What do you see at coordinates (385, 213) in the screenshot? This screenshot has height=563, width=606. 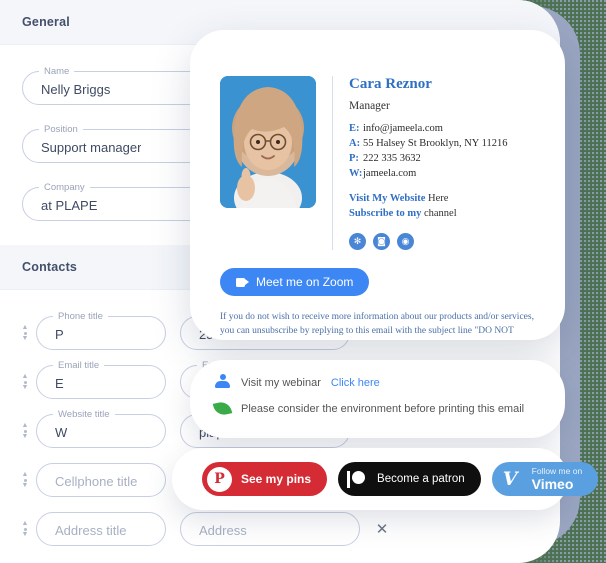 I see `subscribe-channel-link: Subscribe to my` at bounding box center [385, 213].